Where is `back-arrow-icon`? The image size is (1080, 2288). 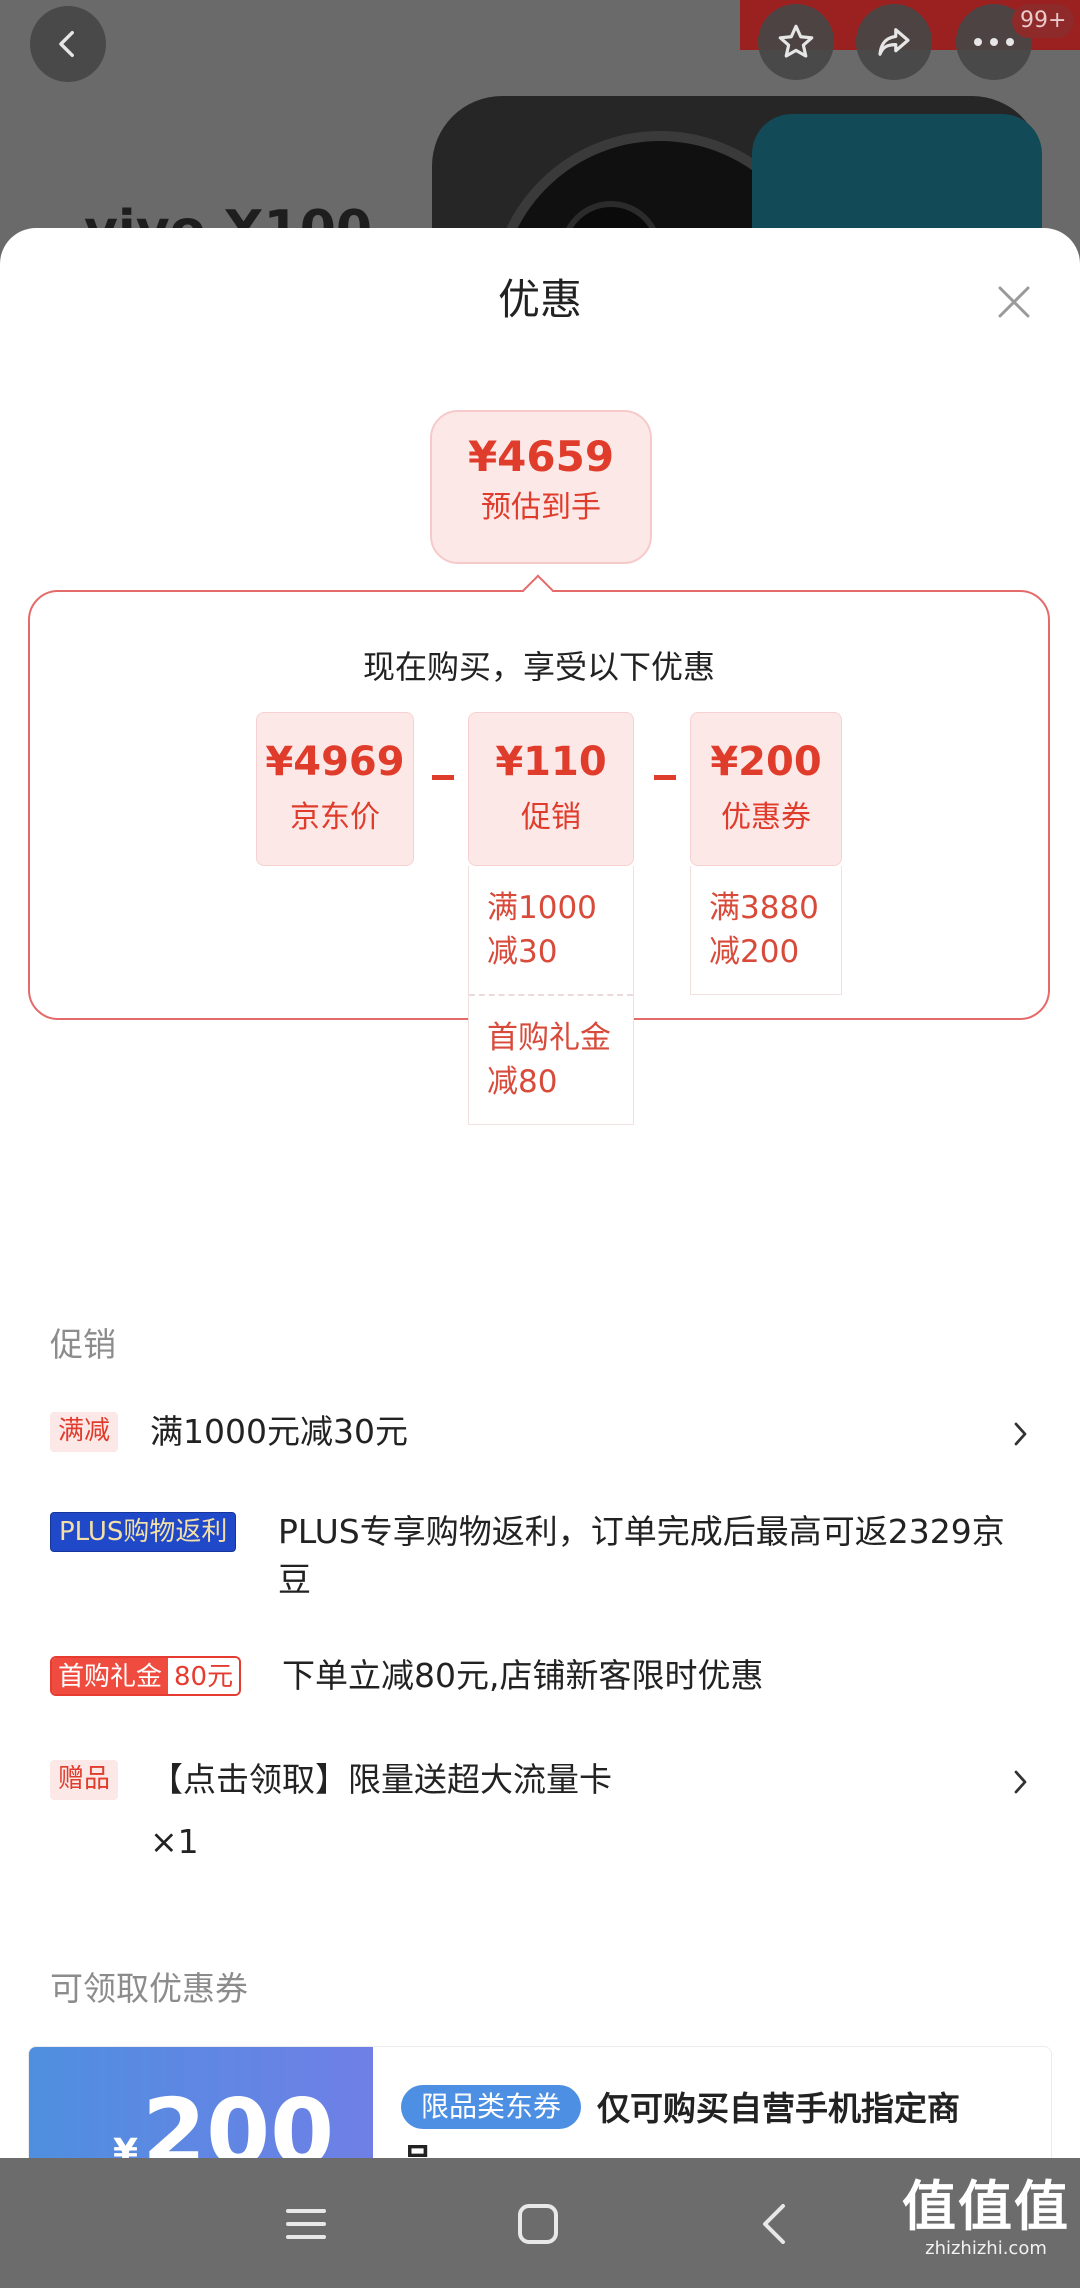 back-arrow-icon is located at coordinates (774, 2224).